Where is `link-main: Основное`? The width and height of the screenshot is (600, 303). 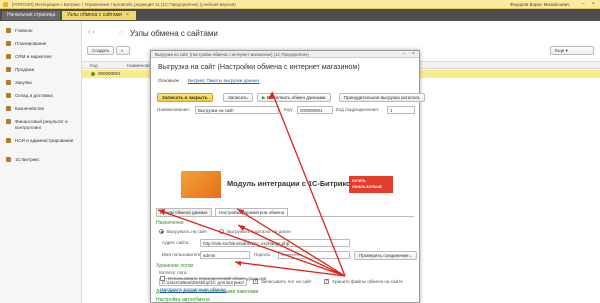 link-main: Основное is located at coordinates (168, 80).